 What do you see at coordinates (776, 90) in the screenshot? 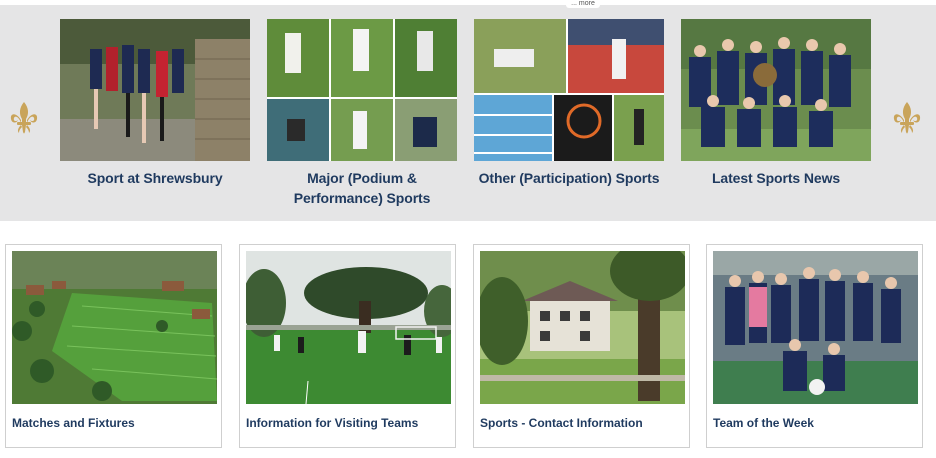
I see `netball-team-photo` at bounding box center [776, 90].